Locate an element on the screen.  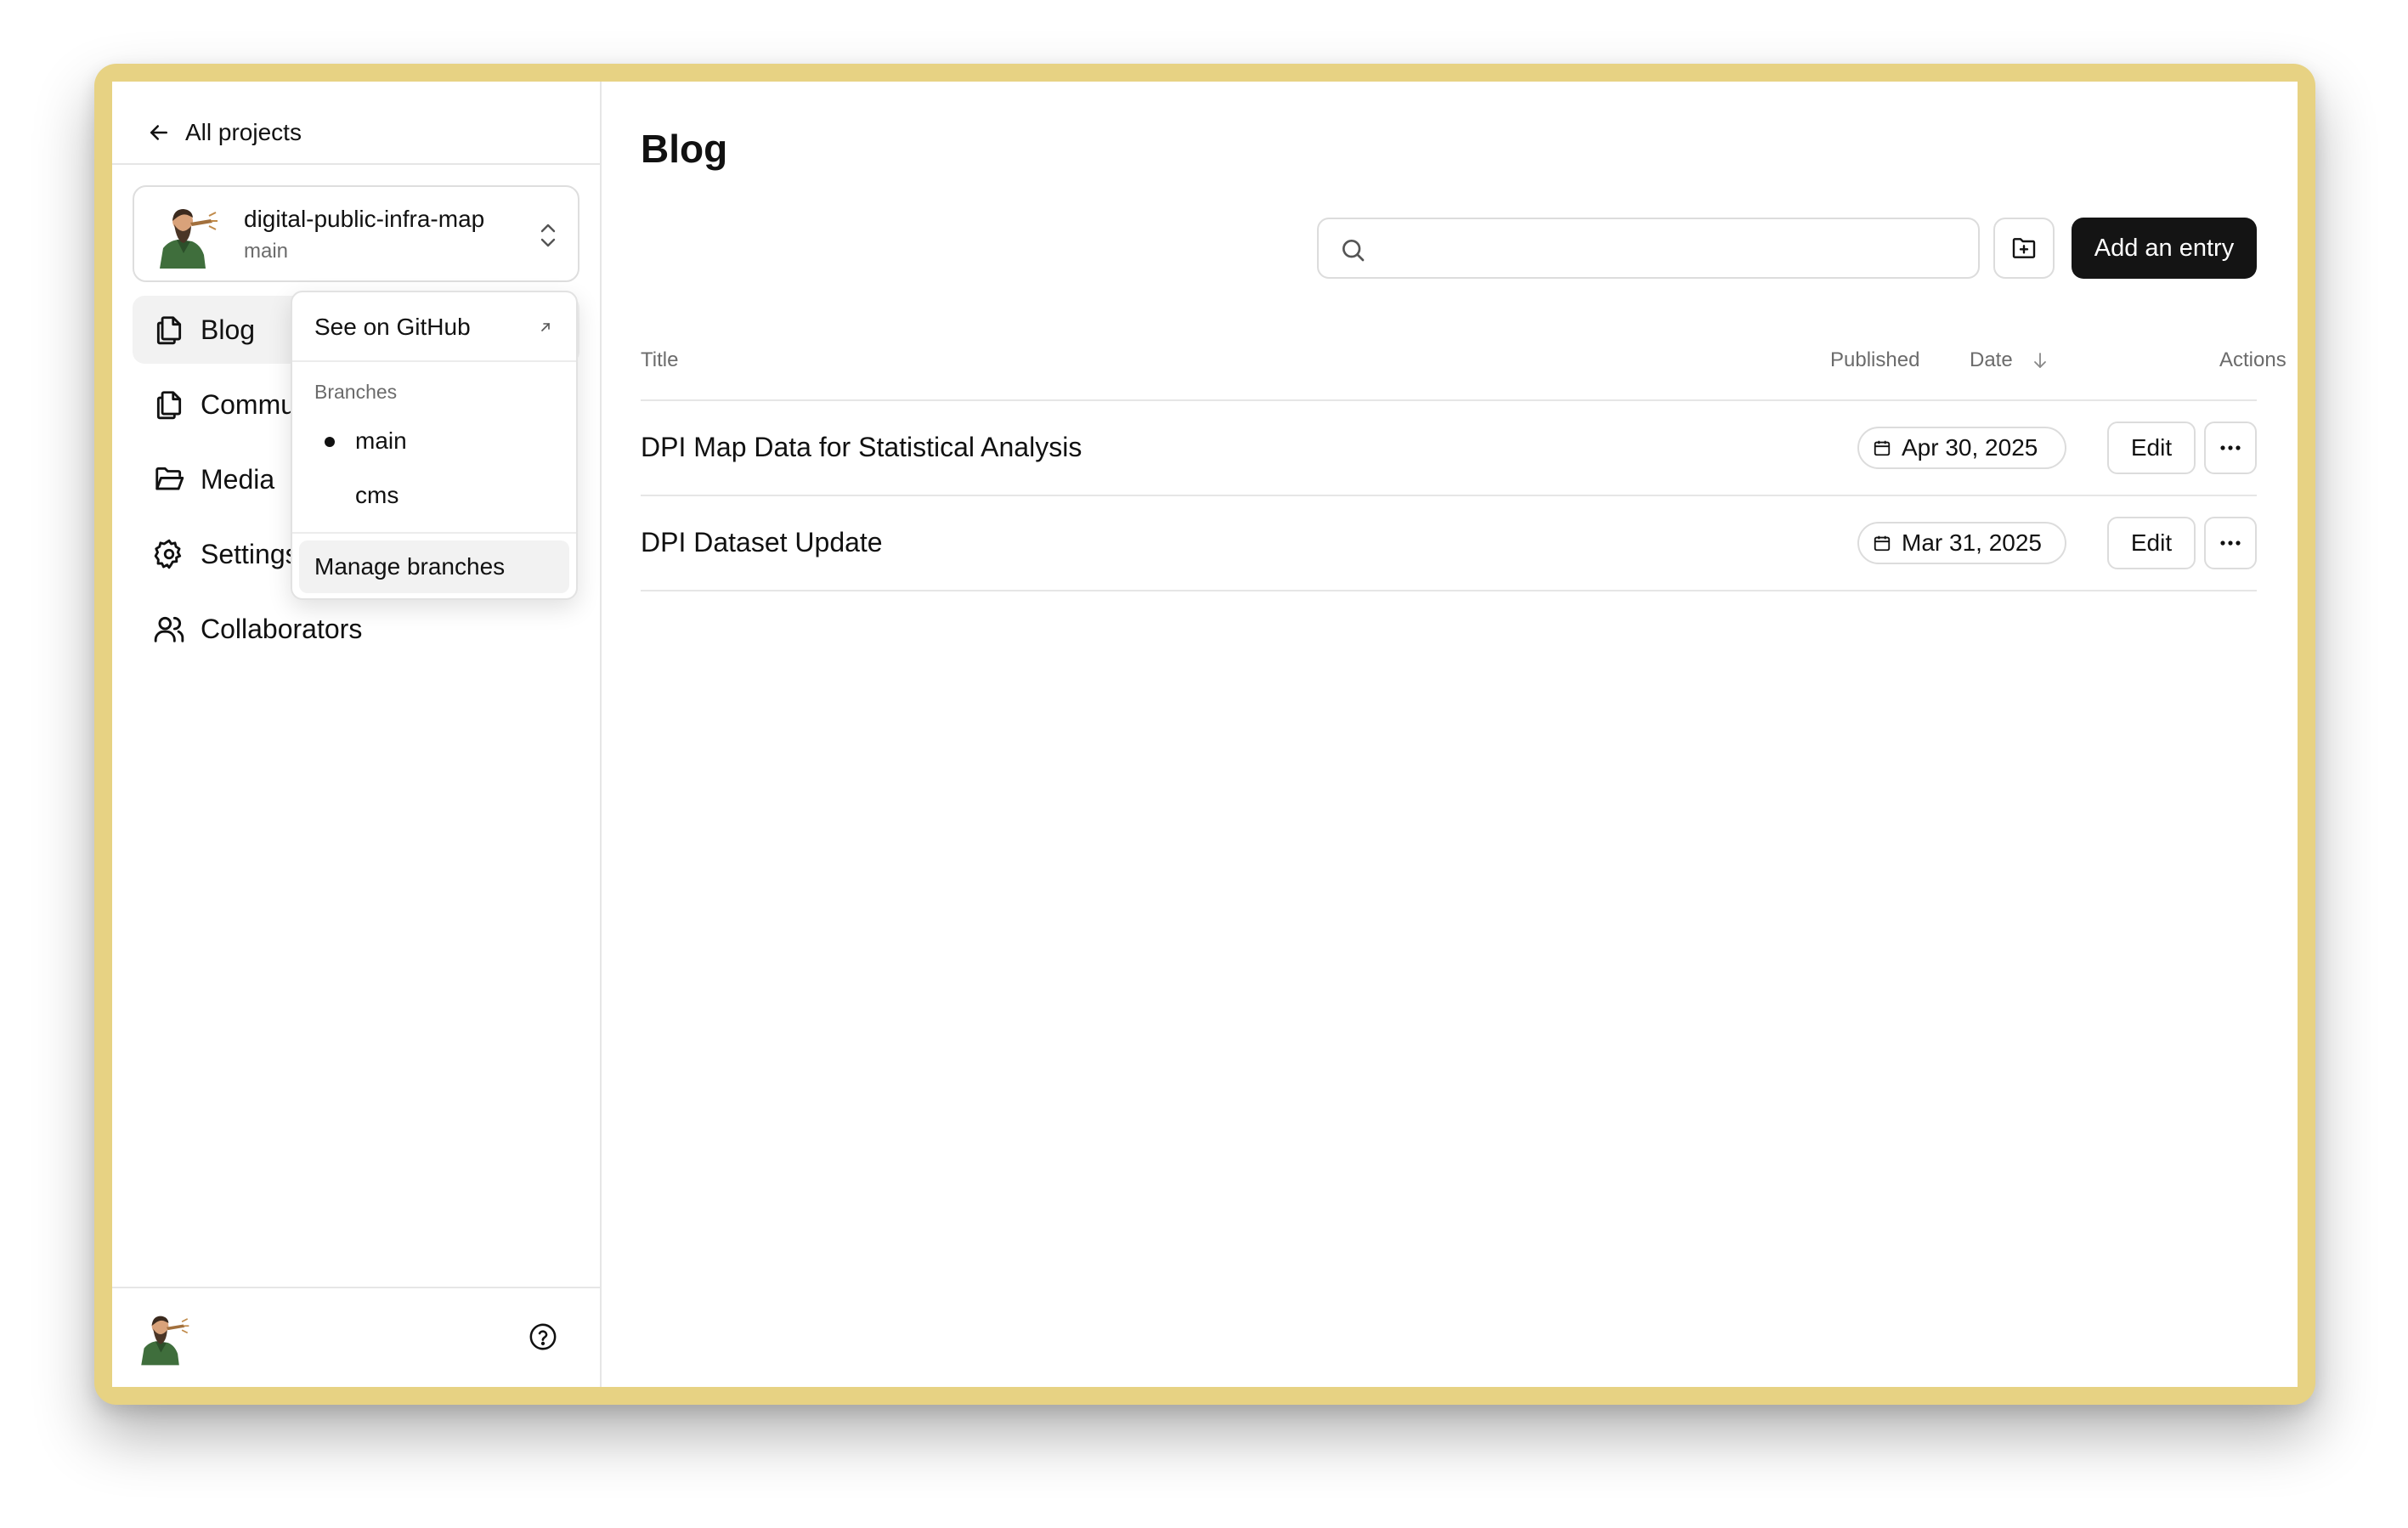
entry-title: DPI Dataset Update is located at coordinates (762, 542).